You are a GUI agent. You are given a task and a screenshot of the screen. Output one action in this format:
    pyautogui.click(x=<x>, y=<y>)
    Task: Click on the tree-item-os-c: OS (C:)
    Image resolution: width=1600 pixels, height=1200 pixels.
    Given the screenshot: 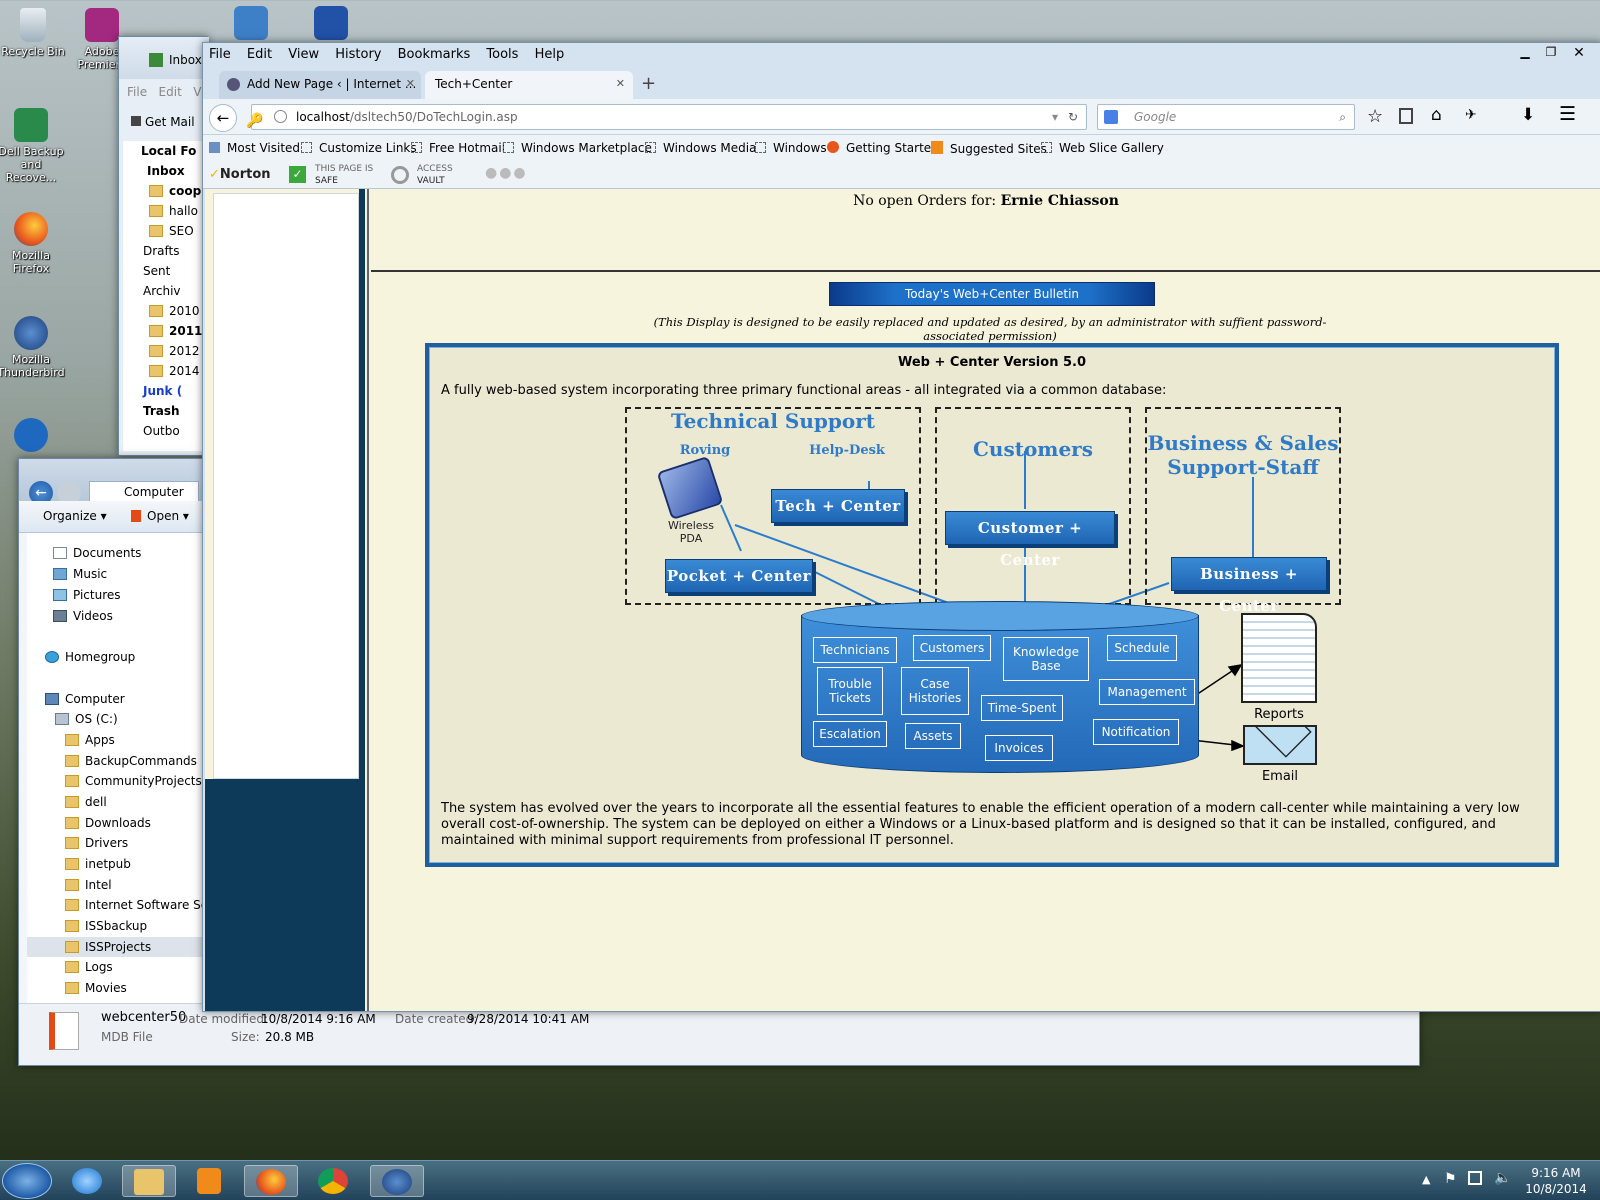 What is the action you would take?
    pyautogui.click(x=86, y=719)
    